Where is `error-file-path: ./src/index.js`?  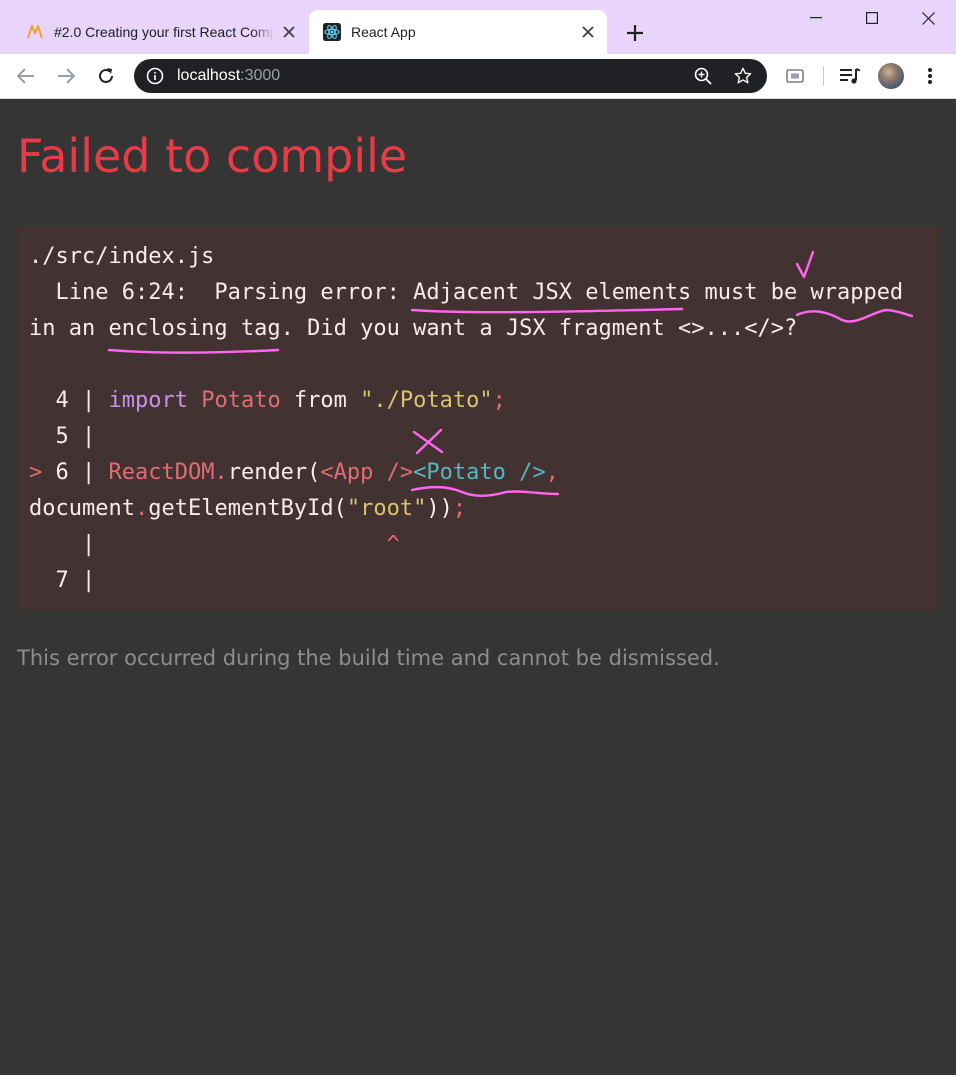 error-file-path: ./src/index.js is located at coordinates (122, 256).